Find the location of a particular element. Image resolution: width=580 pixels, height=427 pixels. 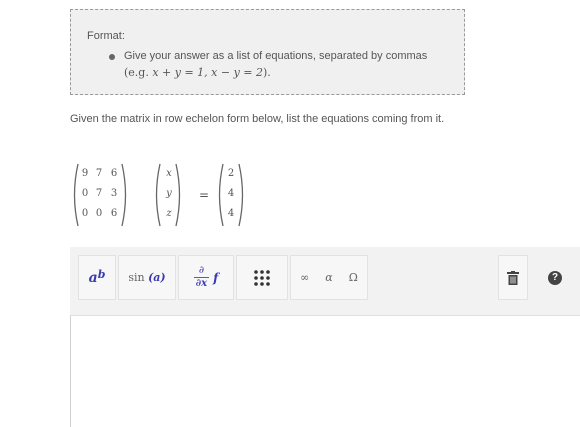

matrix-grid-icon is located at coordinates (262, 277).